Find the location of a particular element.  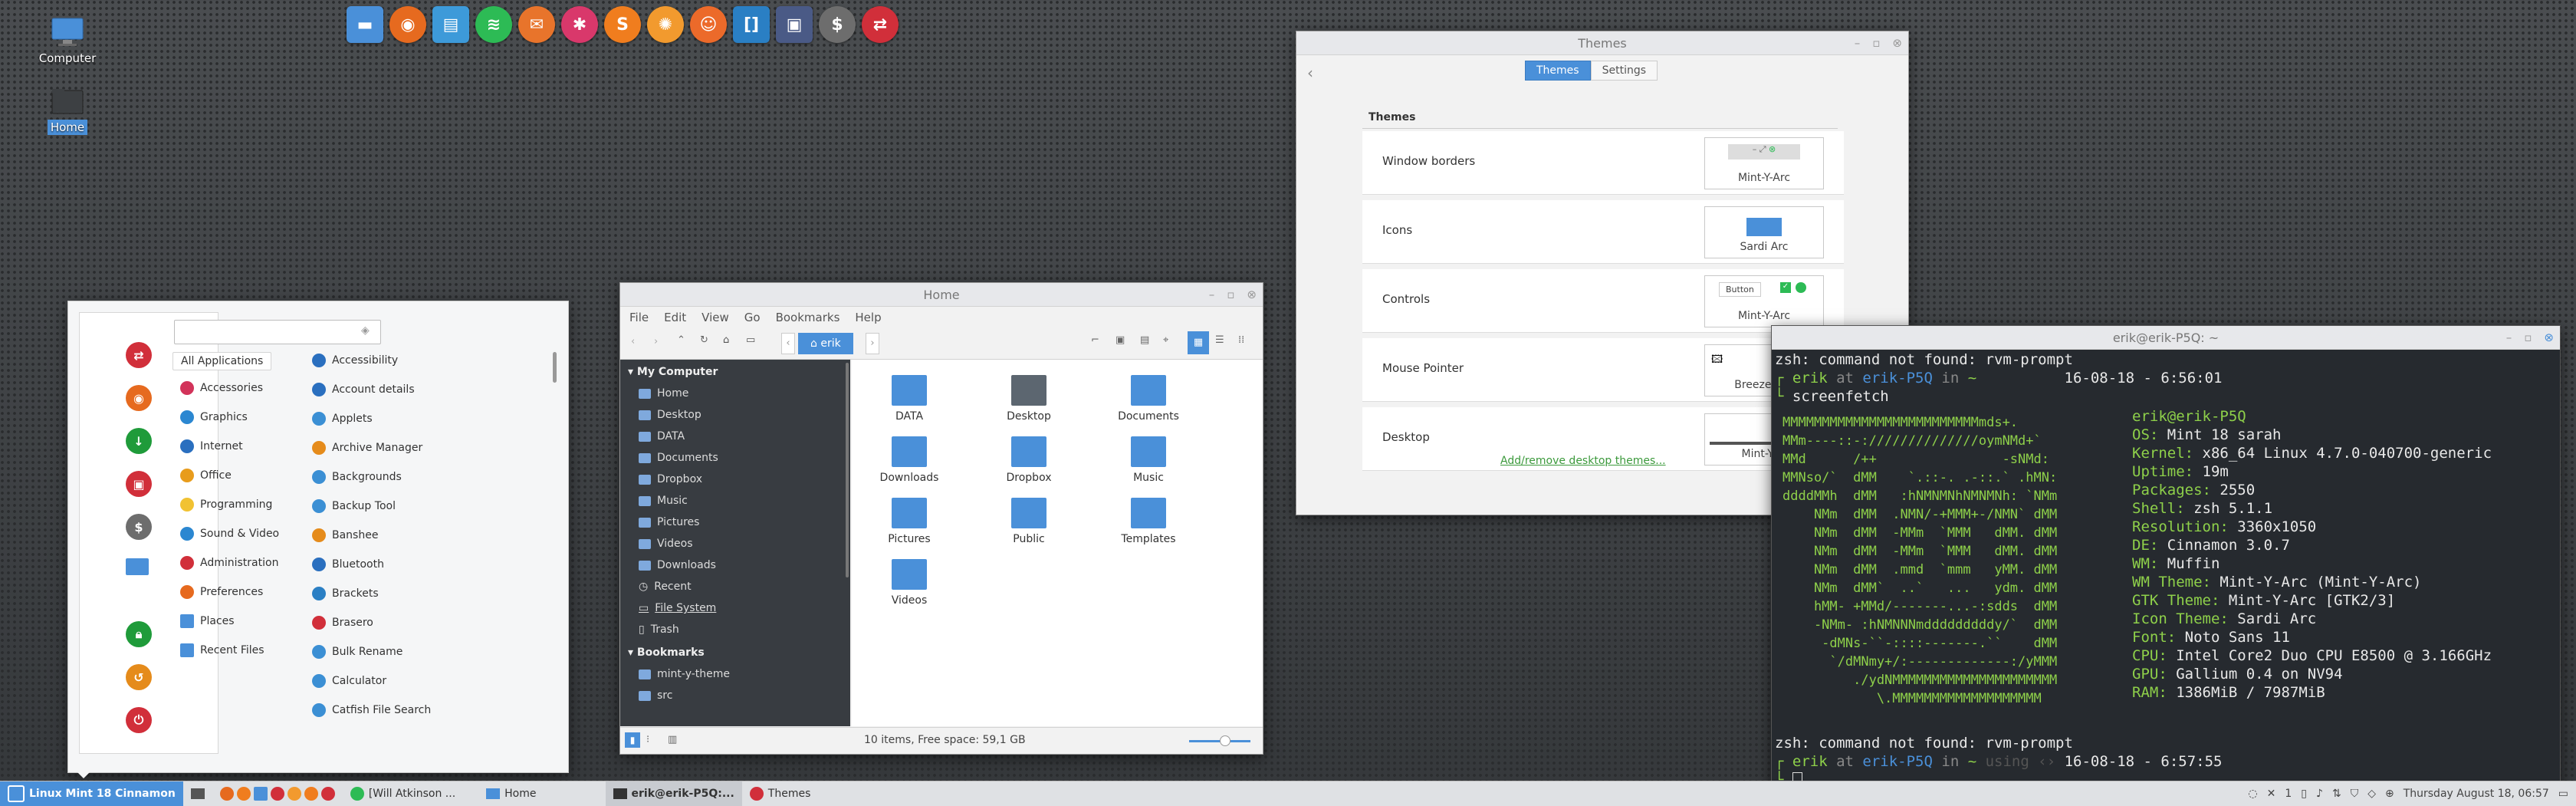

logout-icon: ↺ is located at coordinates (139, 677).